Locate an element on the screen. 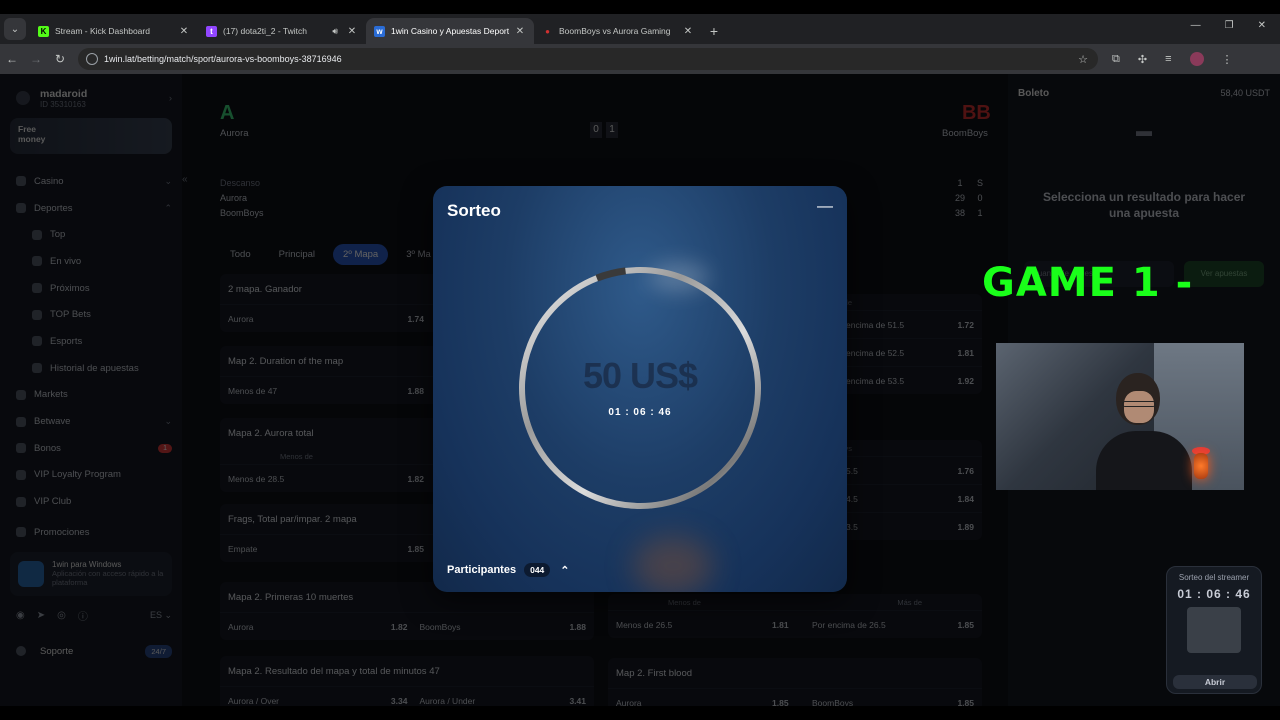  user-panel: madaroid ID 35310163 › is located at coordinates (91, 98).